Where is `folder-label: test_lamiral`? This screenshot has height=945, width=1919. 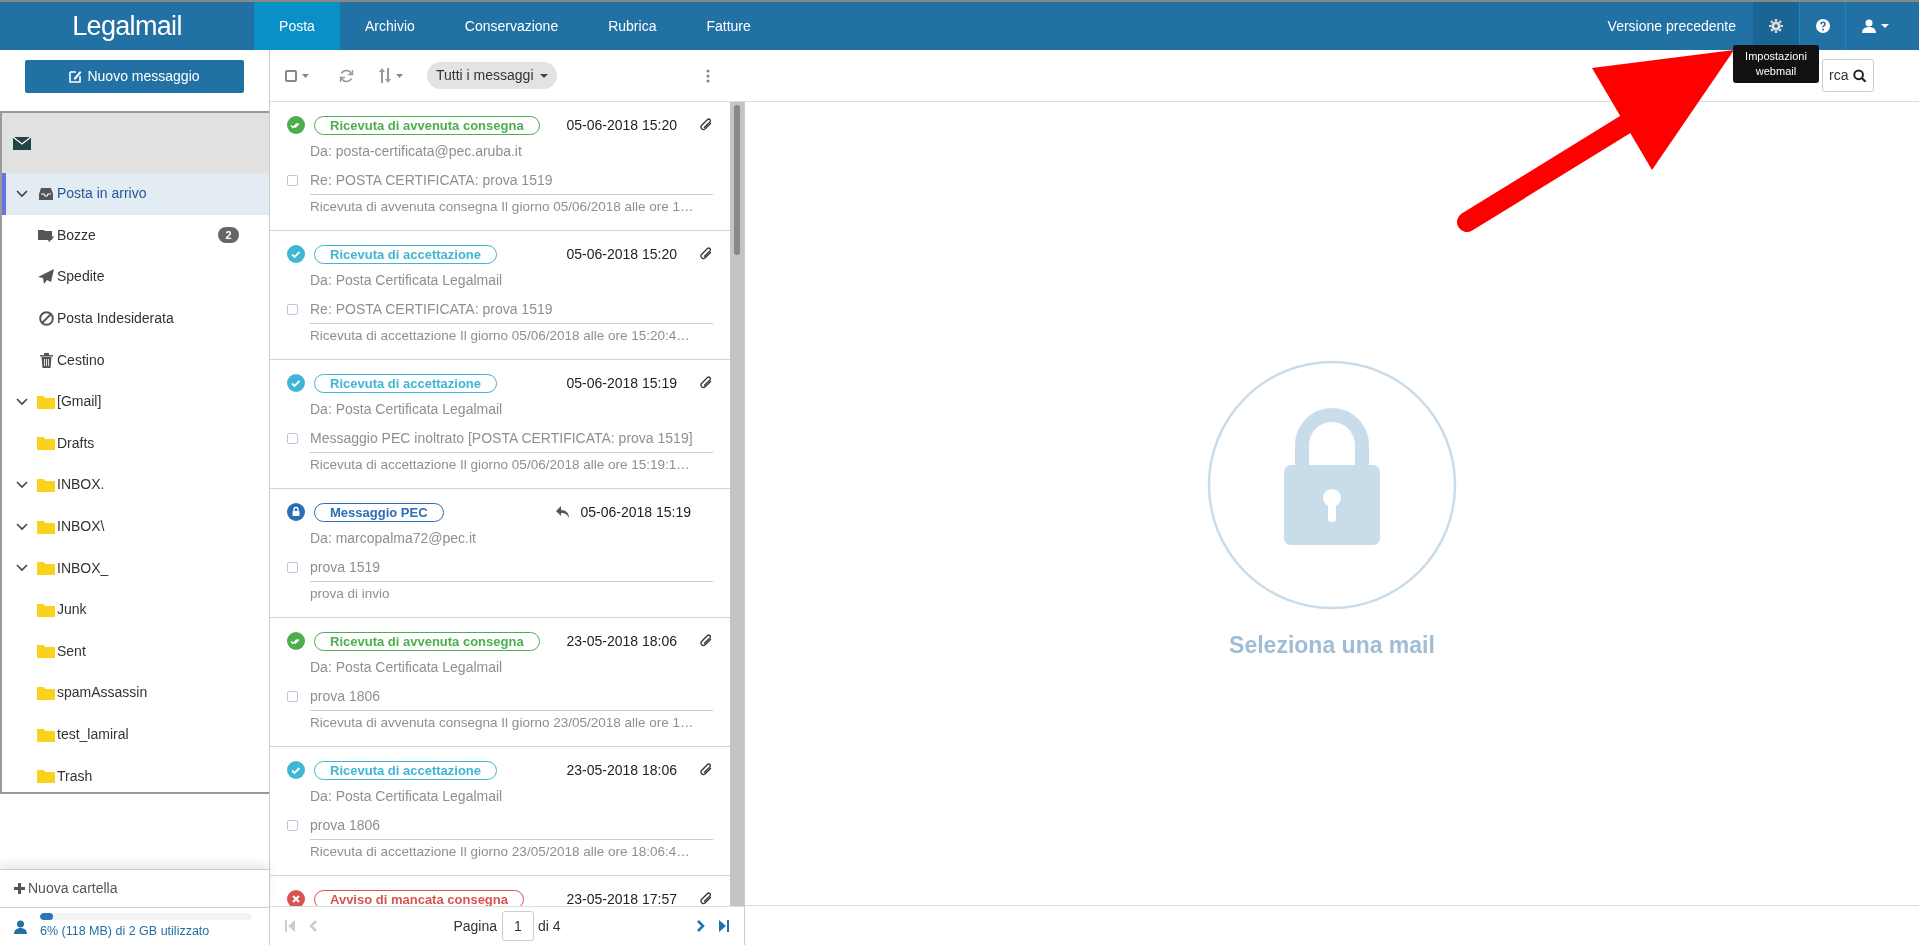 folder-label: test_lamiral is located at coordinates (93, 734).